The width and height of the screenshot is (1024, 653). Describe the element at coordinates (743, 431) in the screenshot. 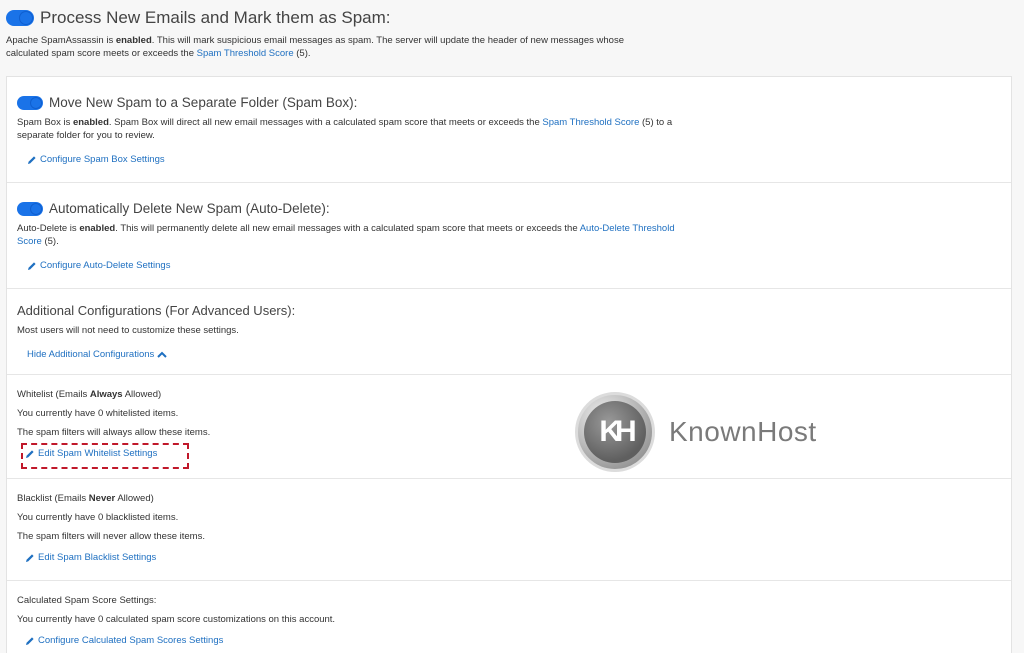

I see `knownhost-wordmark: KnownHost` at that location.